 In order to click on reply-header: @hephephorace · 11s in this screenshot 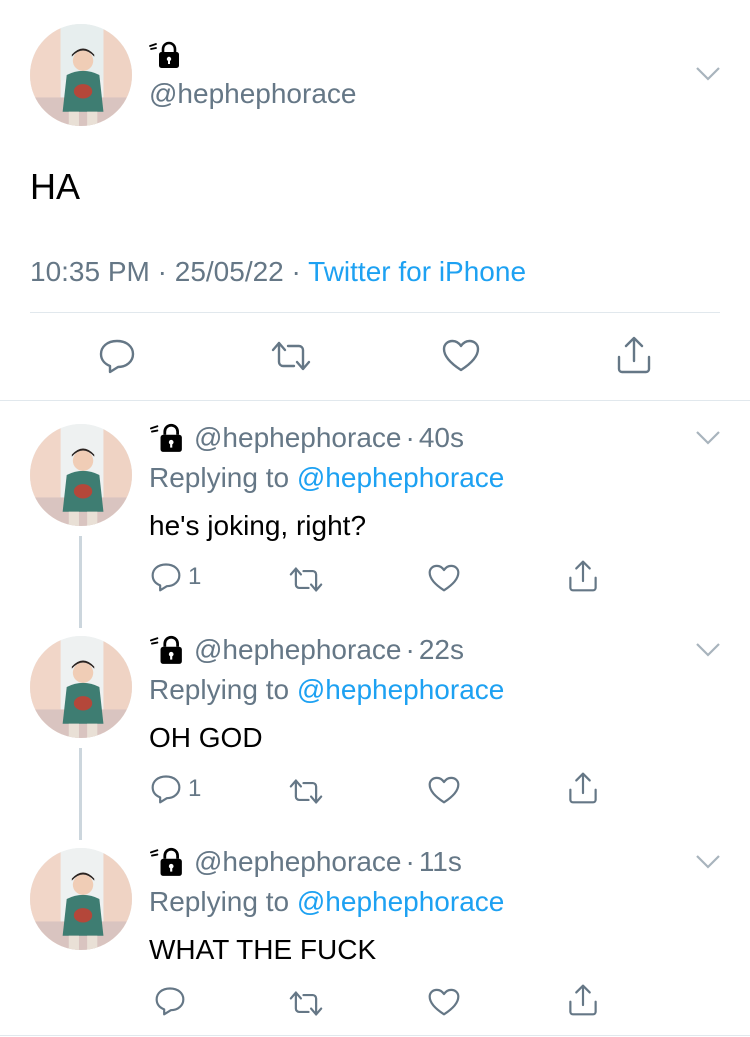, I will do `click(305, 862)`.